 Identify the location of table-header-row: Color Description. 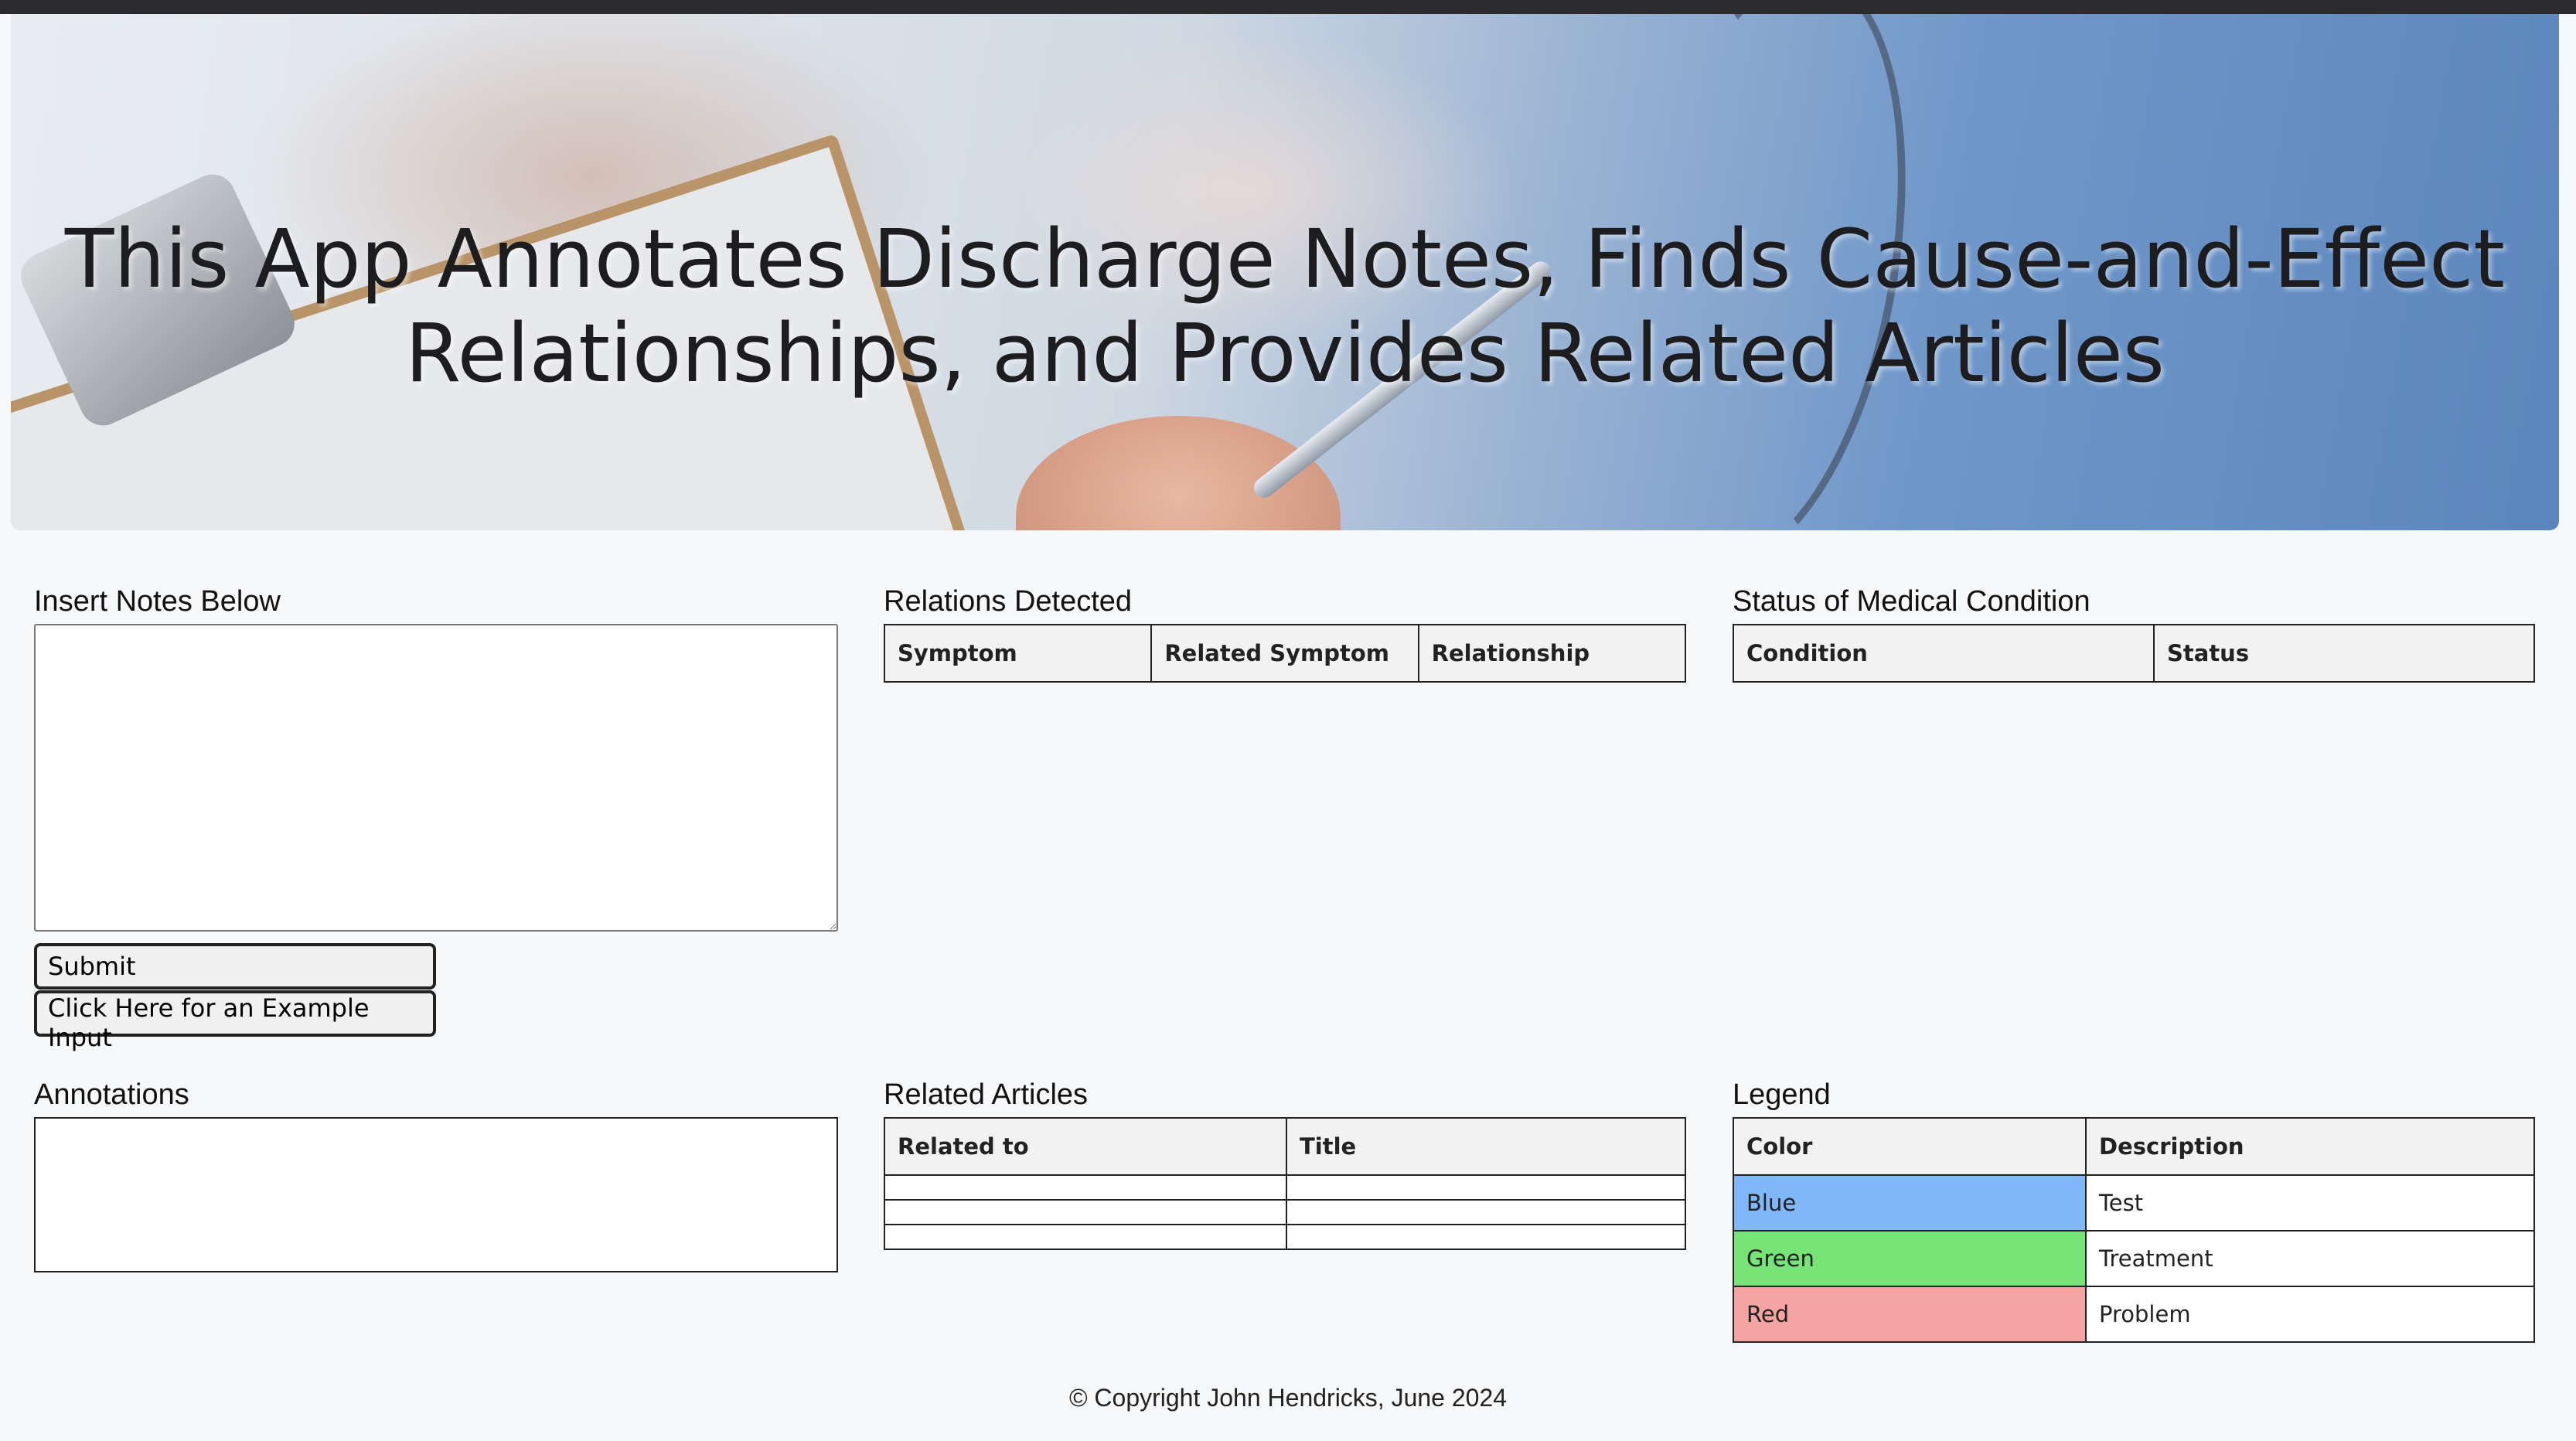
(2134, 1147).